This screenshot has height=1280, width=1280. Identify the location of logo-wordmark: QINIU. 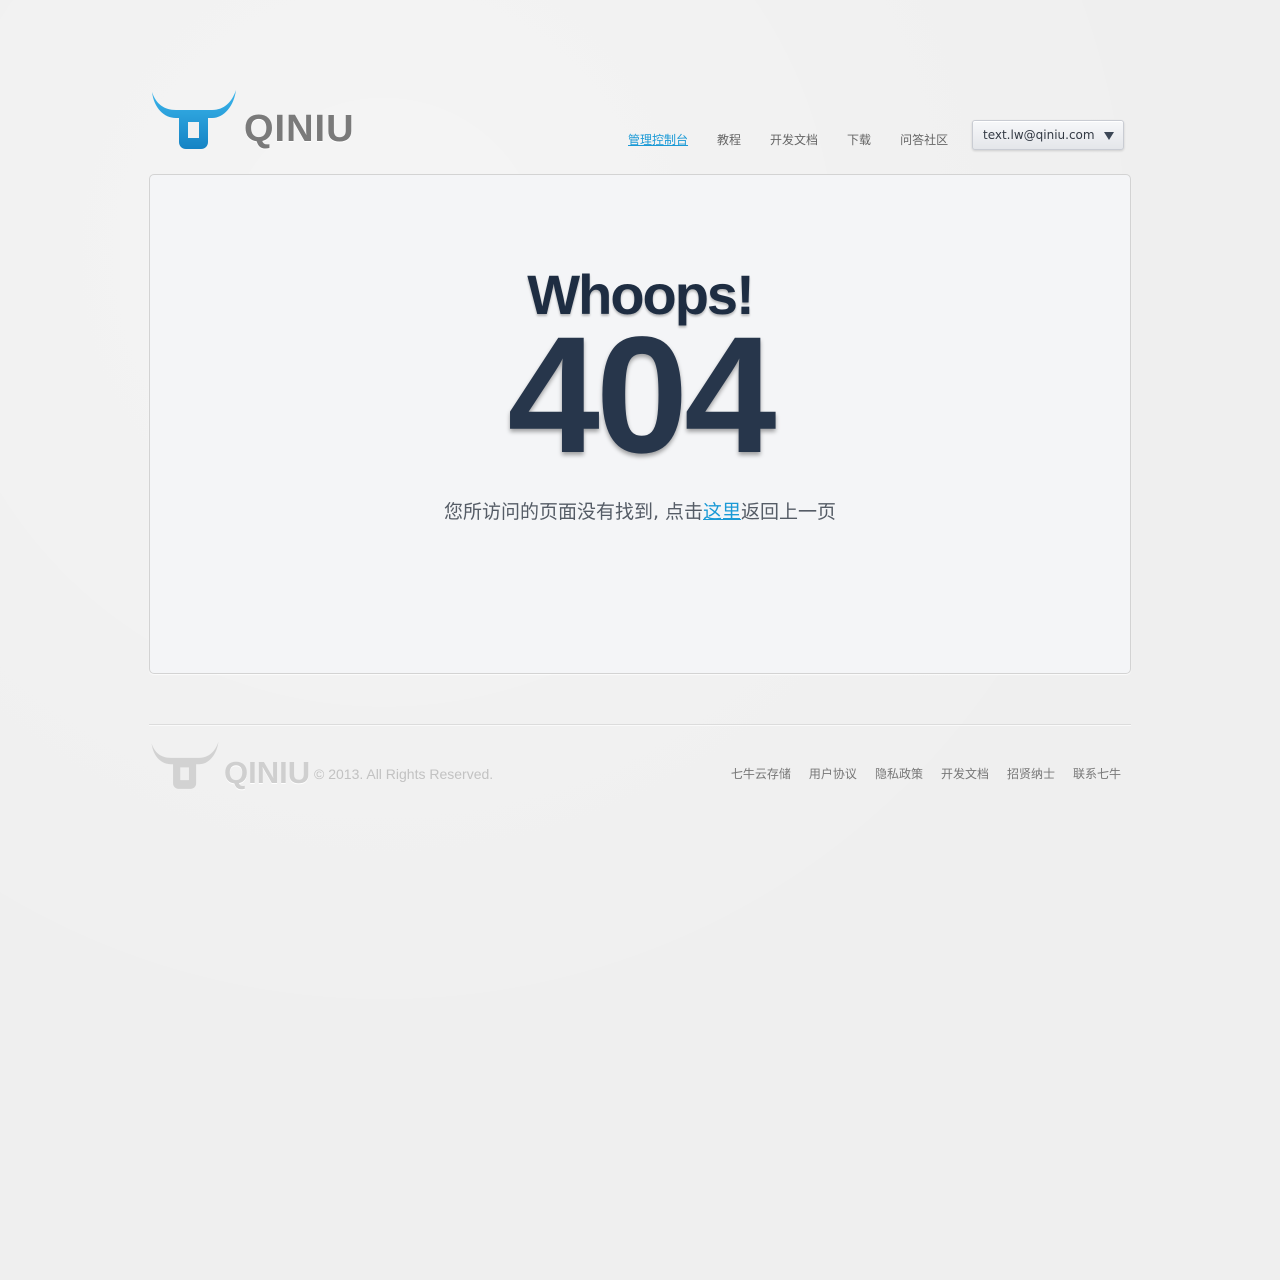
(299, 129).